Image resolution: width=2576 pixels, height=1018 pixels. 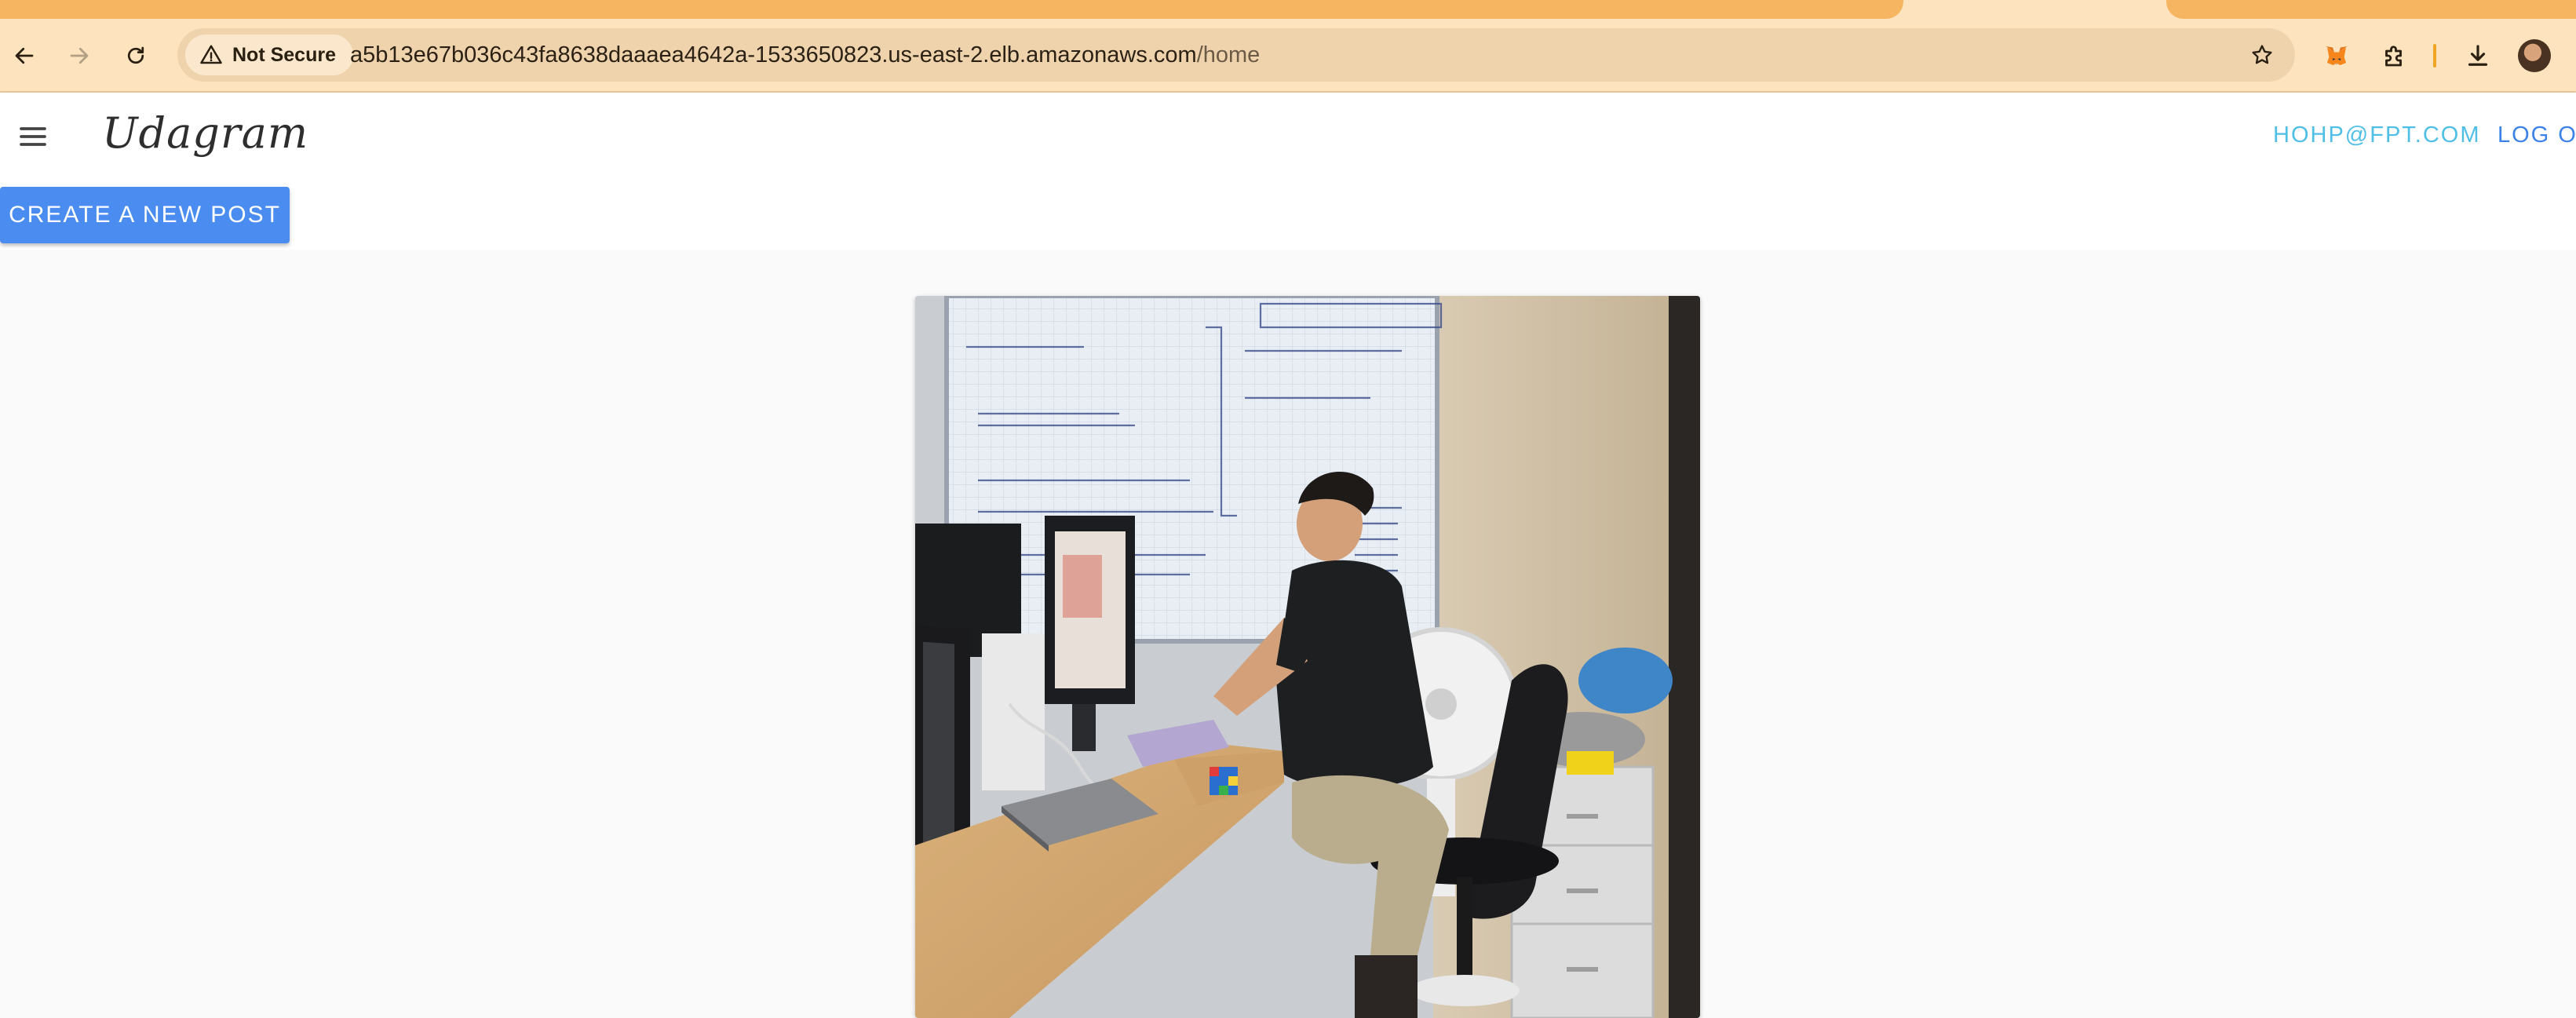 I want to click on back-button, so click(x=24, y=55).